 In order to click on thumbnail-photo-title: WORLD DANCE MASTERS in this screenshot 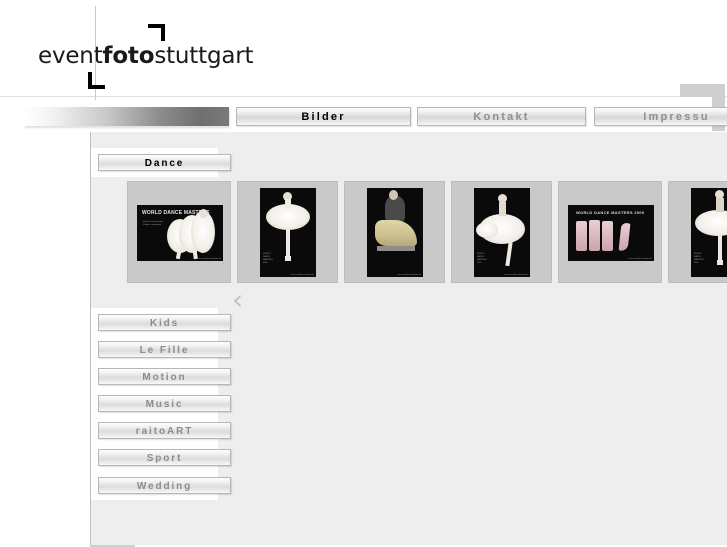, I will do `click(176, 213)`.